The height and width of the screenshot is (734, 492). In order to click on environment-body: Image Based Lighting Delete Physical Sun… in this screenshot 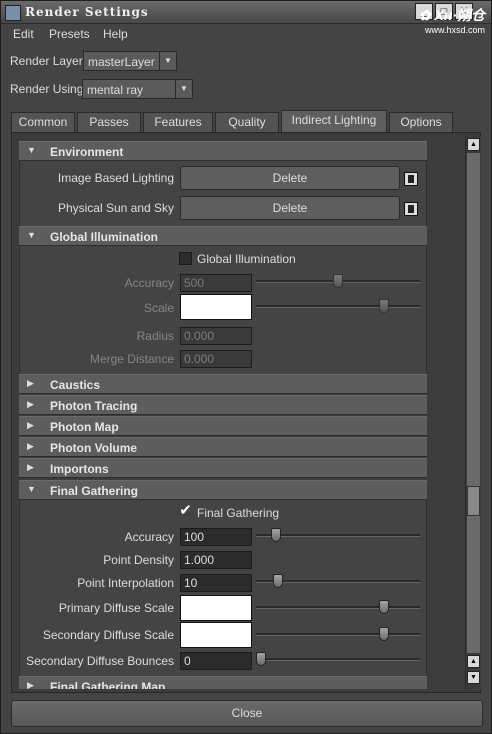, I will do `click(223, 194)`.